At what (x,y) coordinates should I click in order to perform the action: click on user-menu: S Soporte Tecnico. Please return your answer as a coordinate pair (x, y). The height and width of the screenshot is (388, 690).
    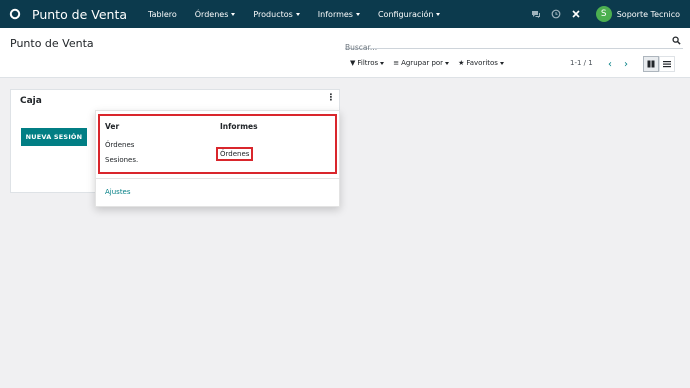
    Looking at the image, I should click on (637, 14).